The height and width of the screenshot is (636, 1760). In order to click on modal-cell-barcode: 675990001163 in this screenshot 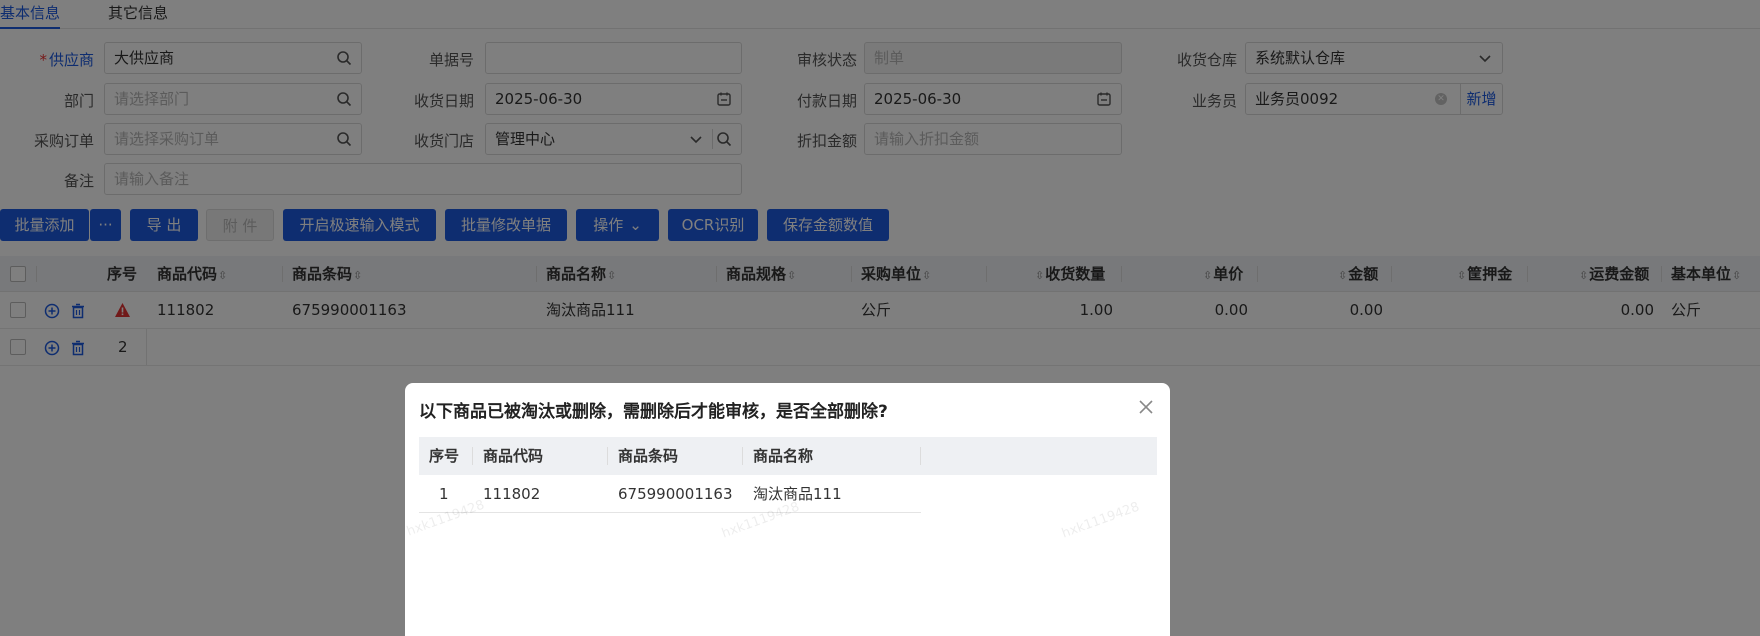, I will do `click(675, 494)`.